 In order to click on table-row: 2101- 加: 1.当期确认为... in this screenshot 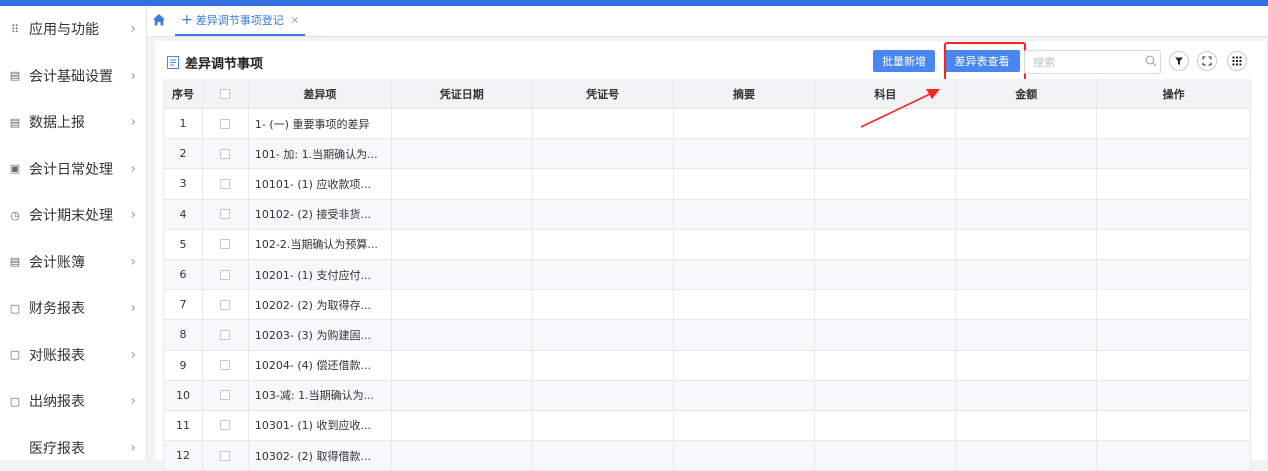, I will do `click(707, 154)`.